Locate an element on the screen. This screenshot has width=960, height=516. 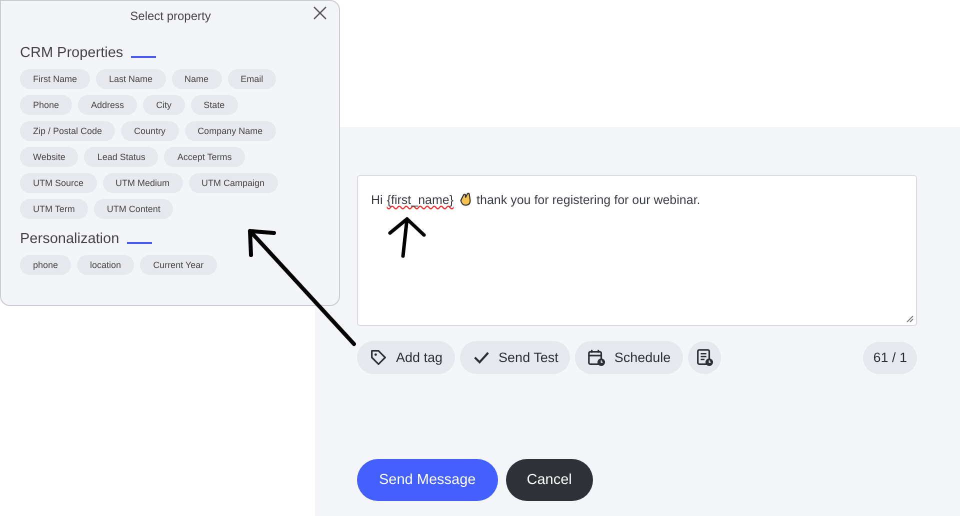
document-clock-icon is located at coordinates (704, 357).